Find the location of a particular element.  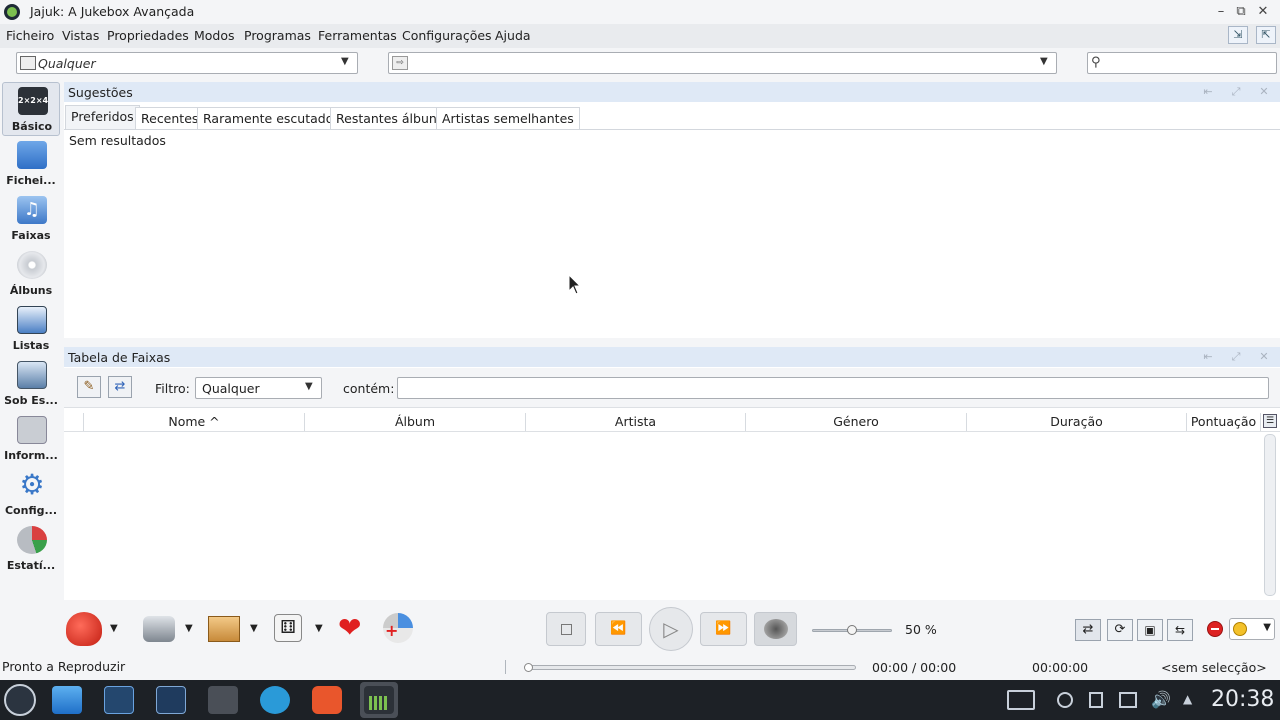

tab-divider is located at coordinates (672, 129).